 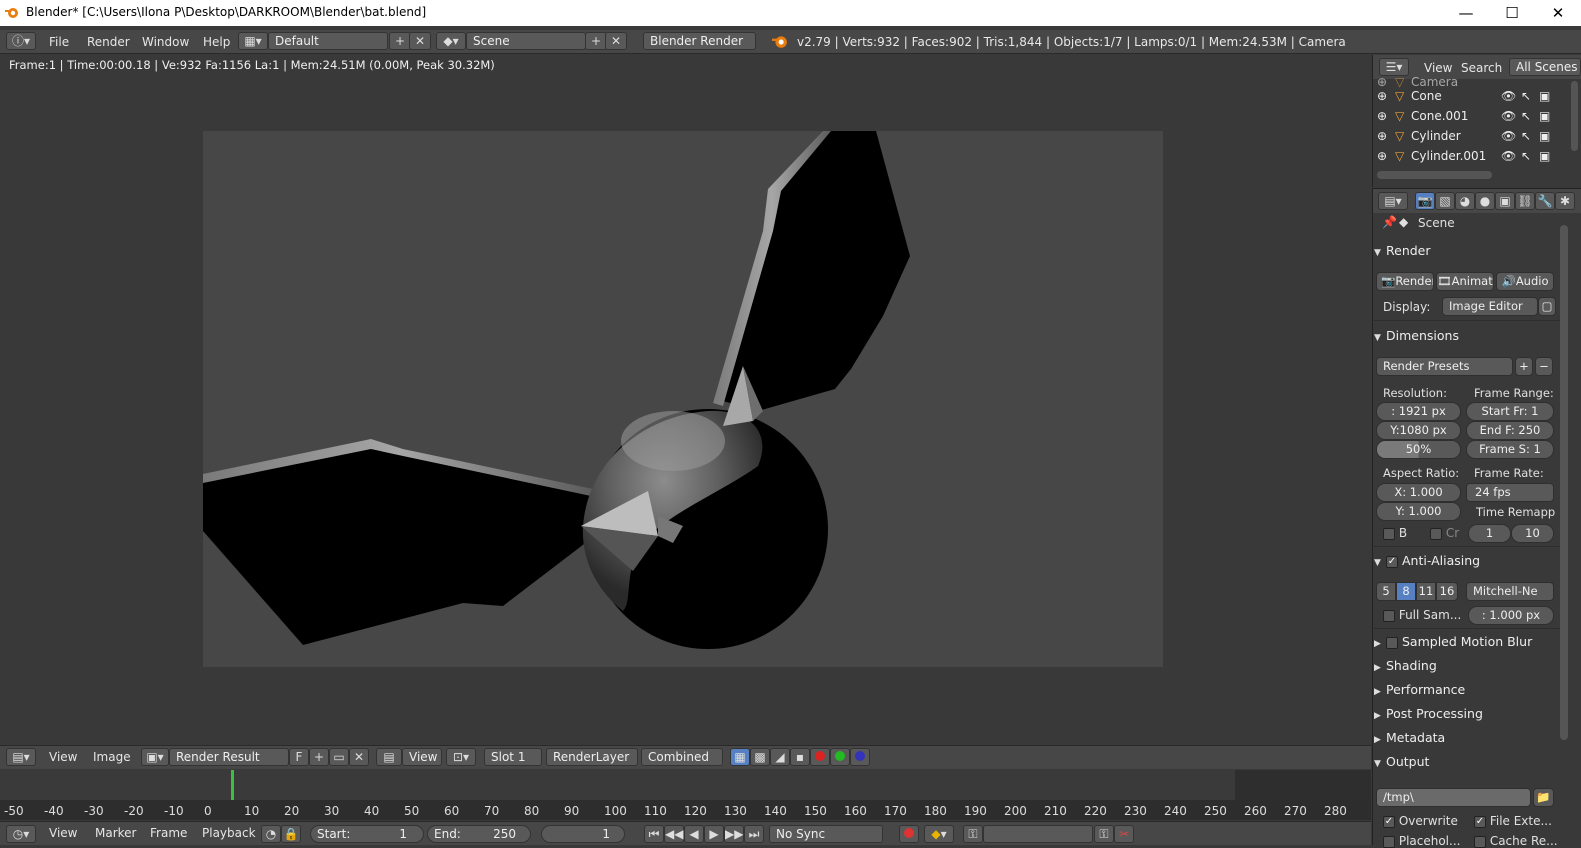 What do you see at coordinates (1418, 411) in the screenshot?
I see `resolution-x-field: : 1921 px` at bounding box center [1418, 411].